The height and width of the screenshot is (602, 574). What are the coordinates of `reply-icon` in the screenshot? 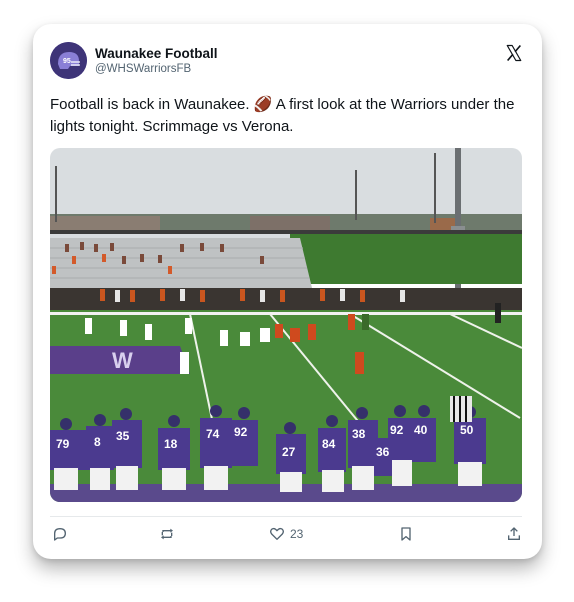 It's located at (60, 534).